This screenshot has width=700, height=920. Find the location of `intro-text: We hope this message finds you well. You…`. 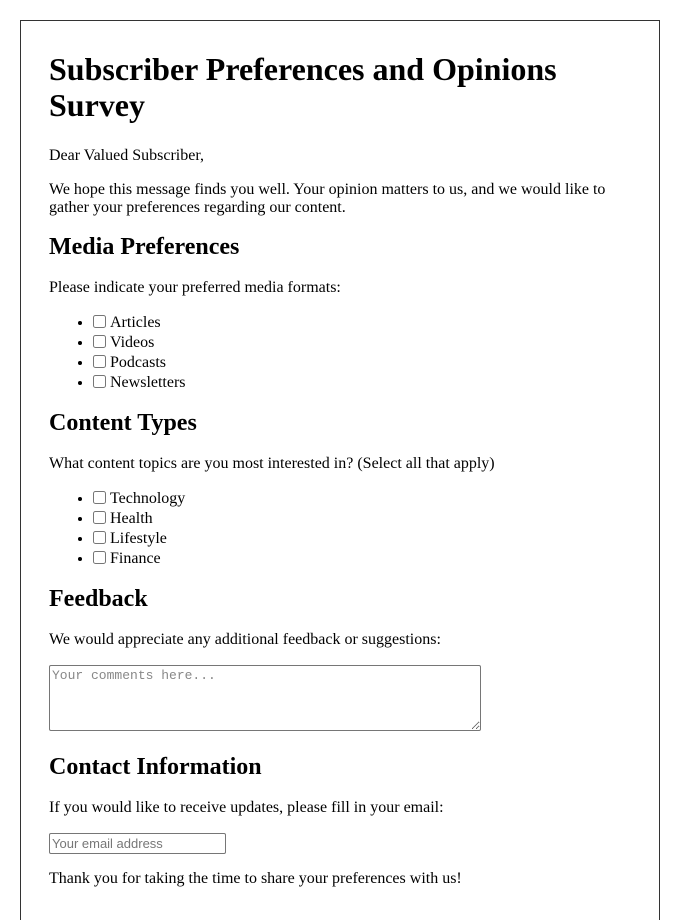

intro-text: We hope this message finds you well. You… is located at coordinates (327, 198).